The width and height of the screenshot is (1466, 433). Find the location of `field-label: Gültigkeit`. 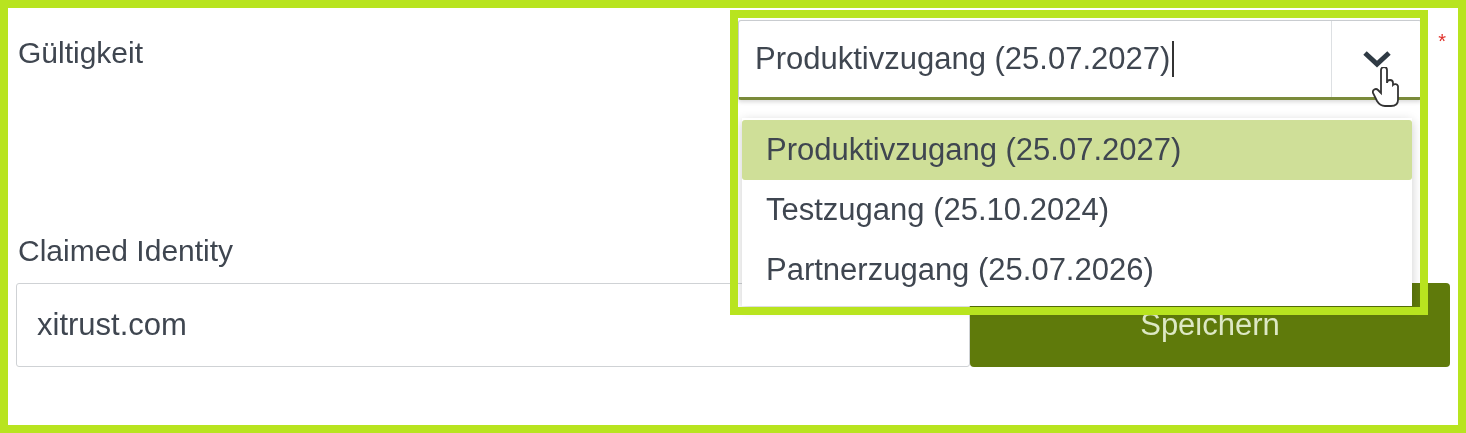

field-label: Gültigkeit is located at coordinates (81, 53).